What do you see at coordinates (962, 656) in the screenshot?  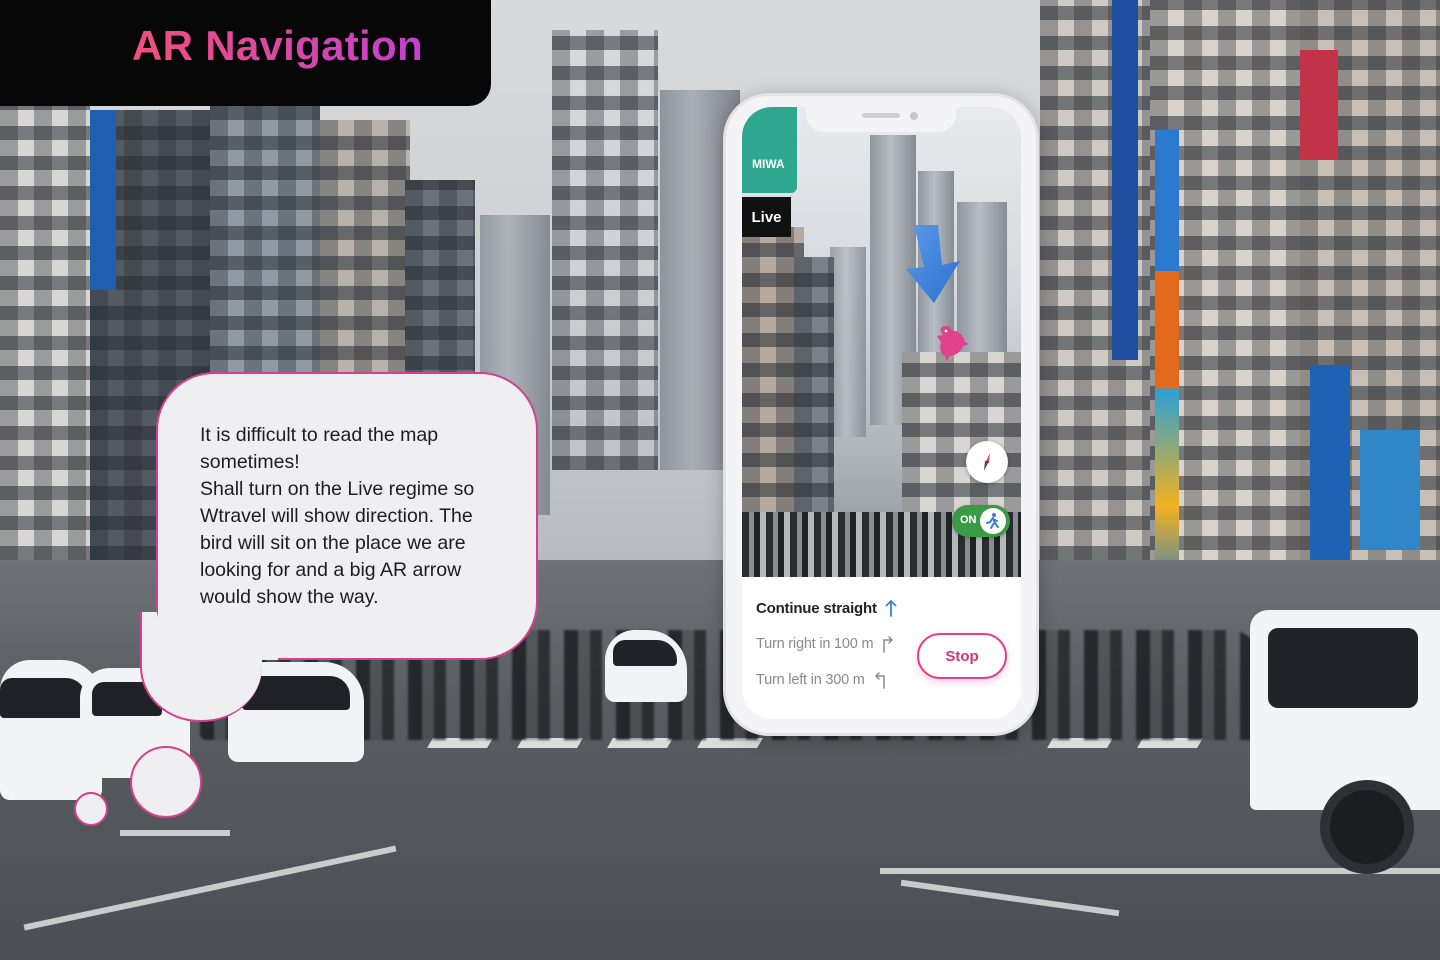 I see `stop-navigation-button: Stop` at bounding box center [962, 656].